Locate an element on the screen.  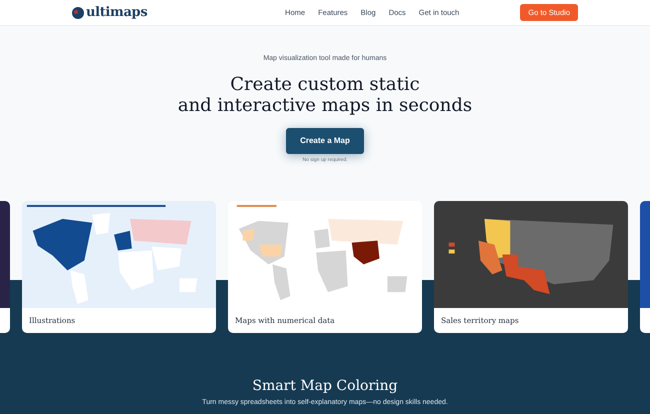
hero-title: Create custom static and interactive maps in seconds is located at coordinates (325, 95).